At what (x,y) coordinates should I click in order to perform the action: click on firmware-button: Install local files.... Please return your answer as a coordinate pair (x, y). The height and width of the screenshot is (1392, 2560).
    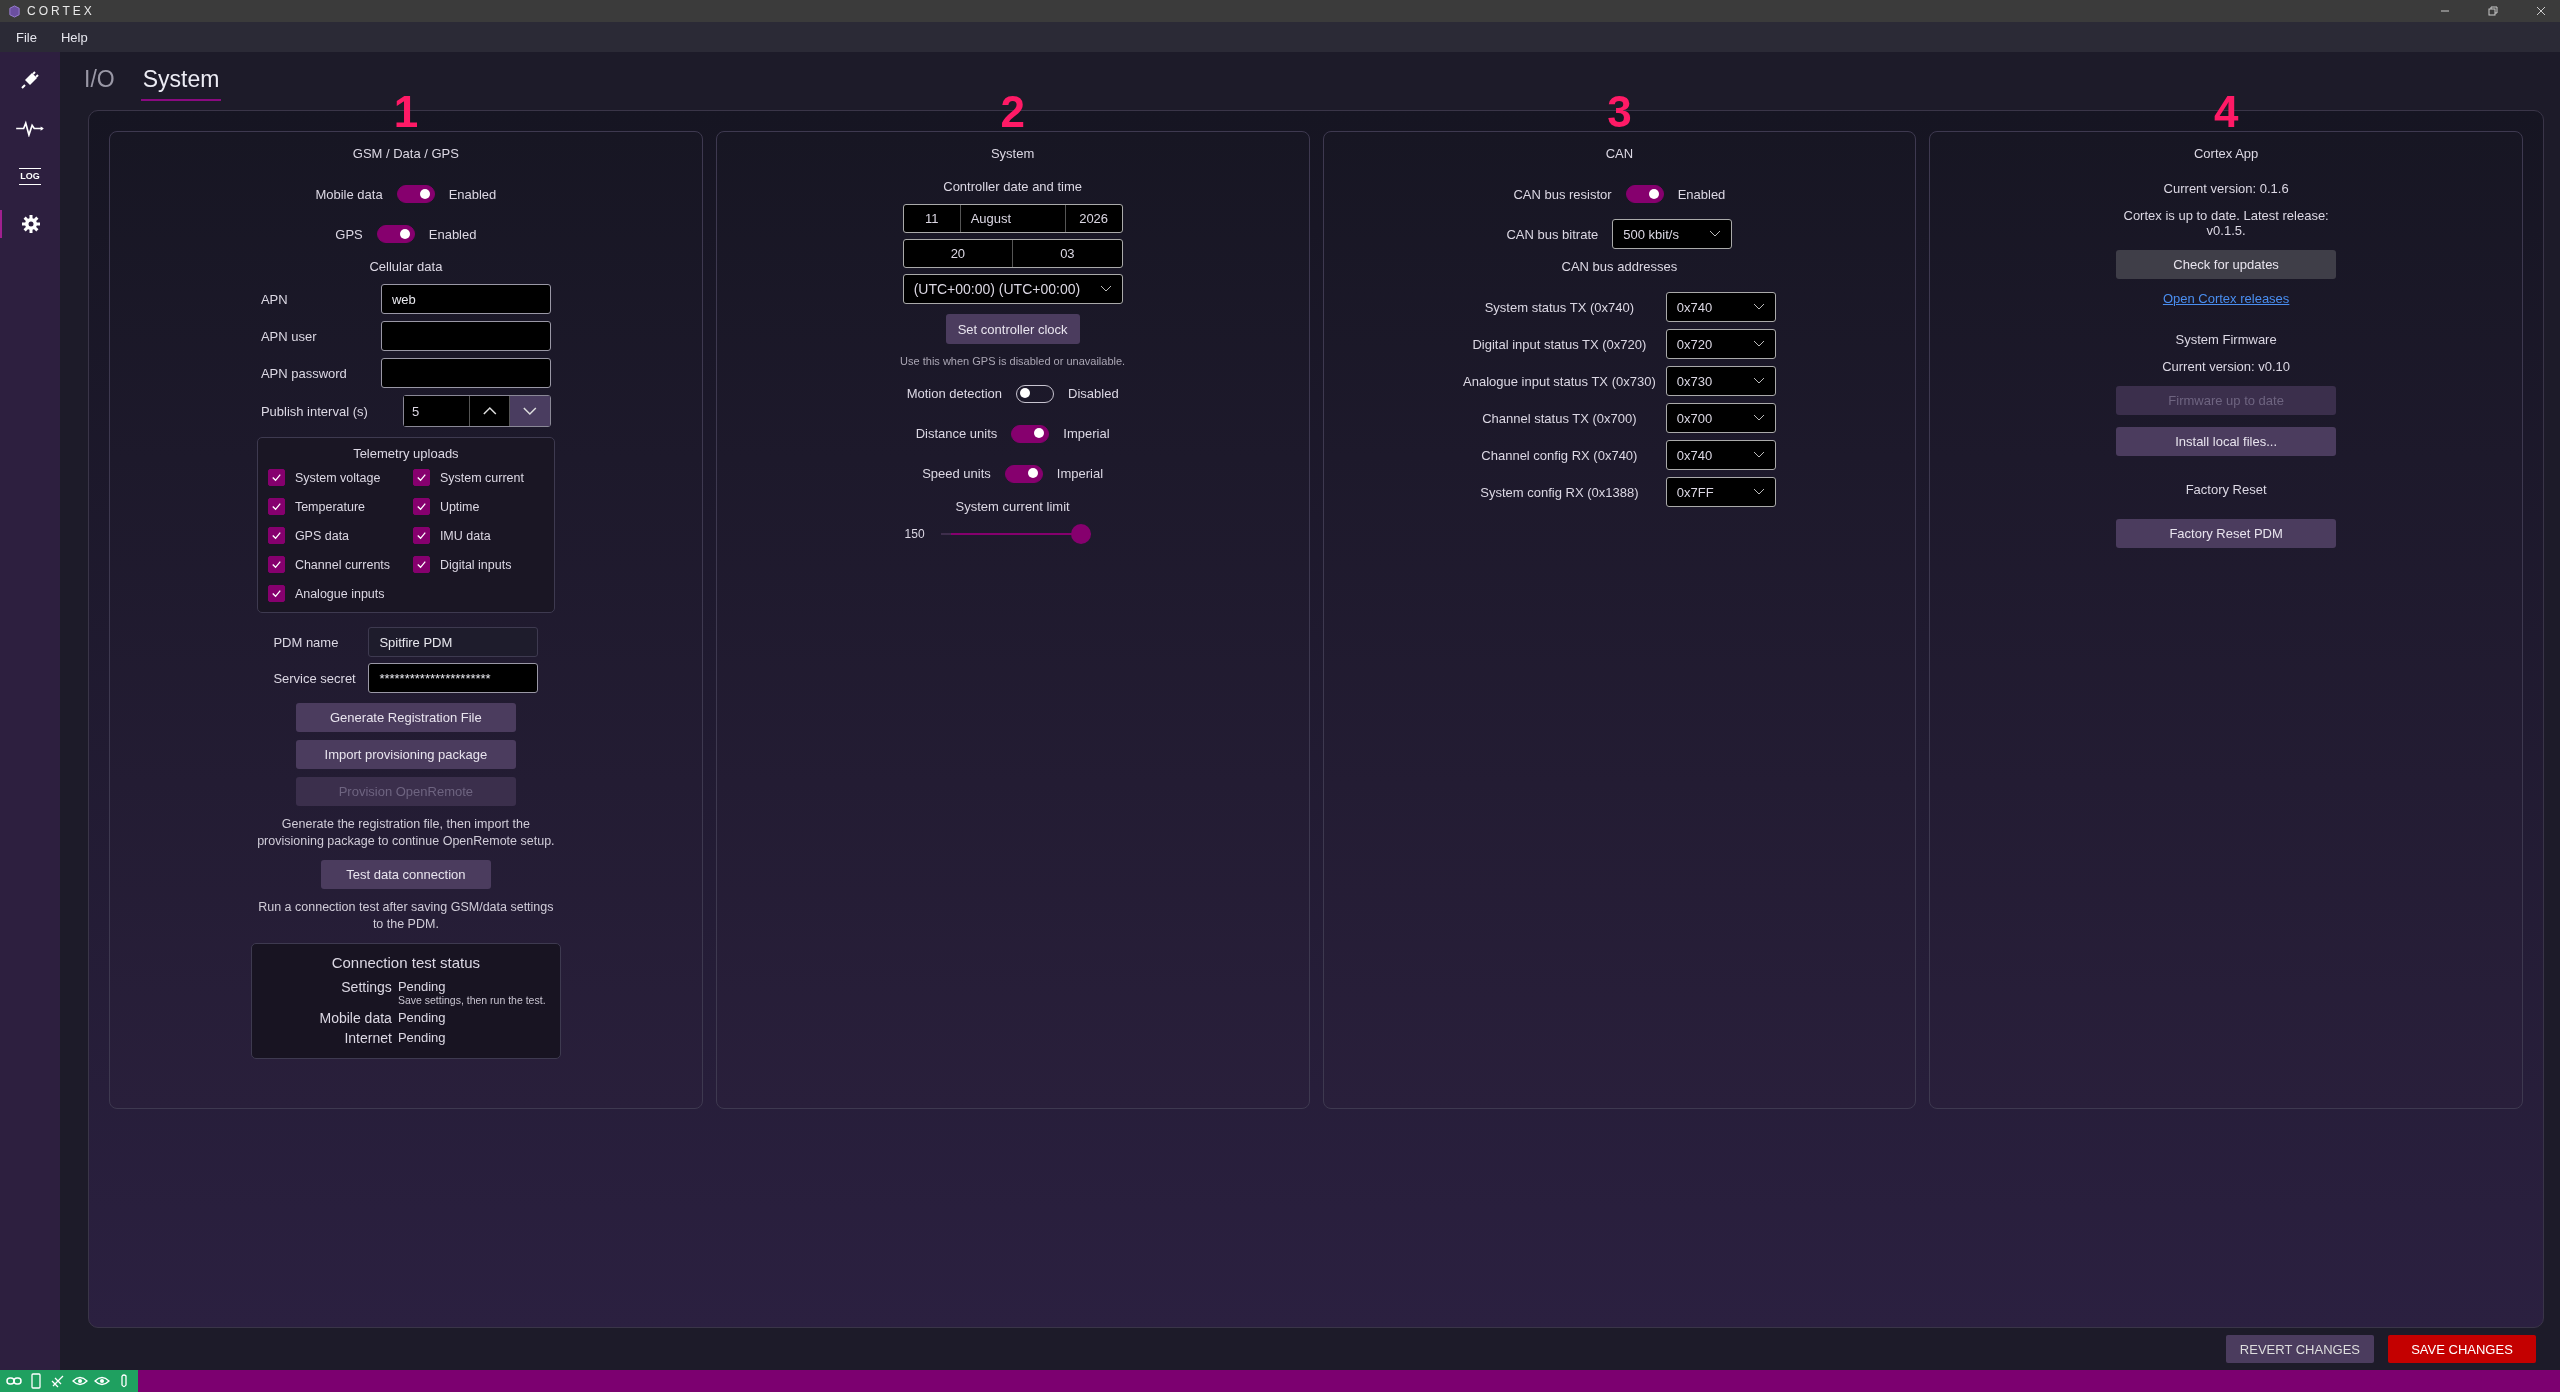
    Looking at the image, I should click on (2226, 441).